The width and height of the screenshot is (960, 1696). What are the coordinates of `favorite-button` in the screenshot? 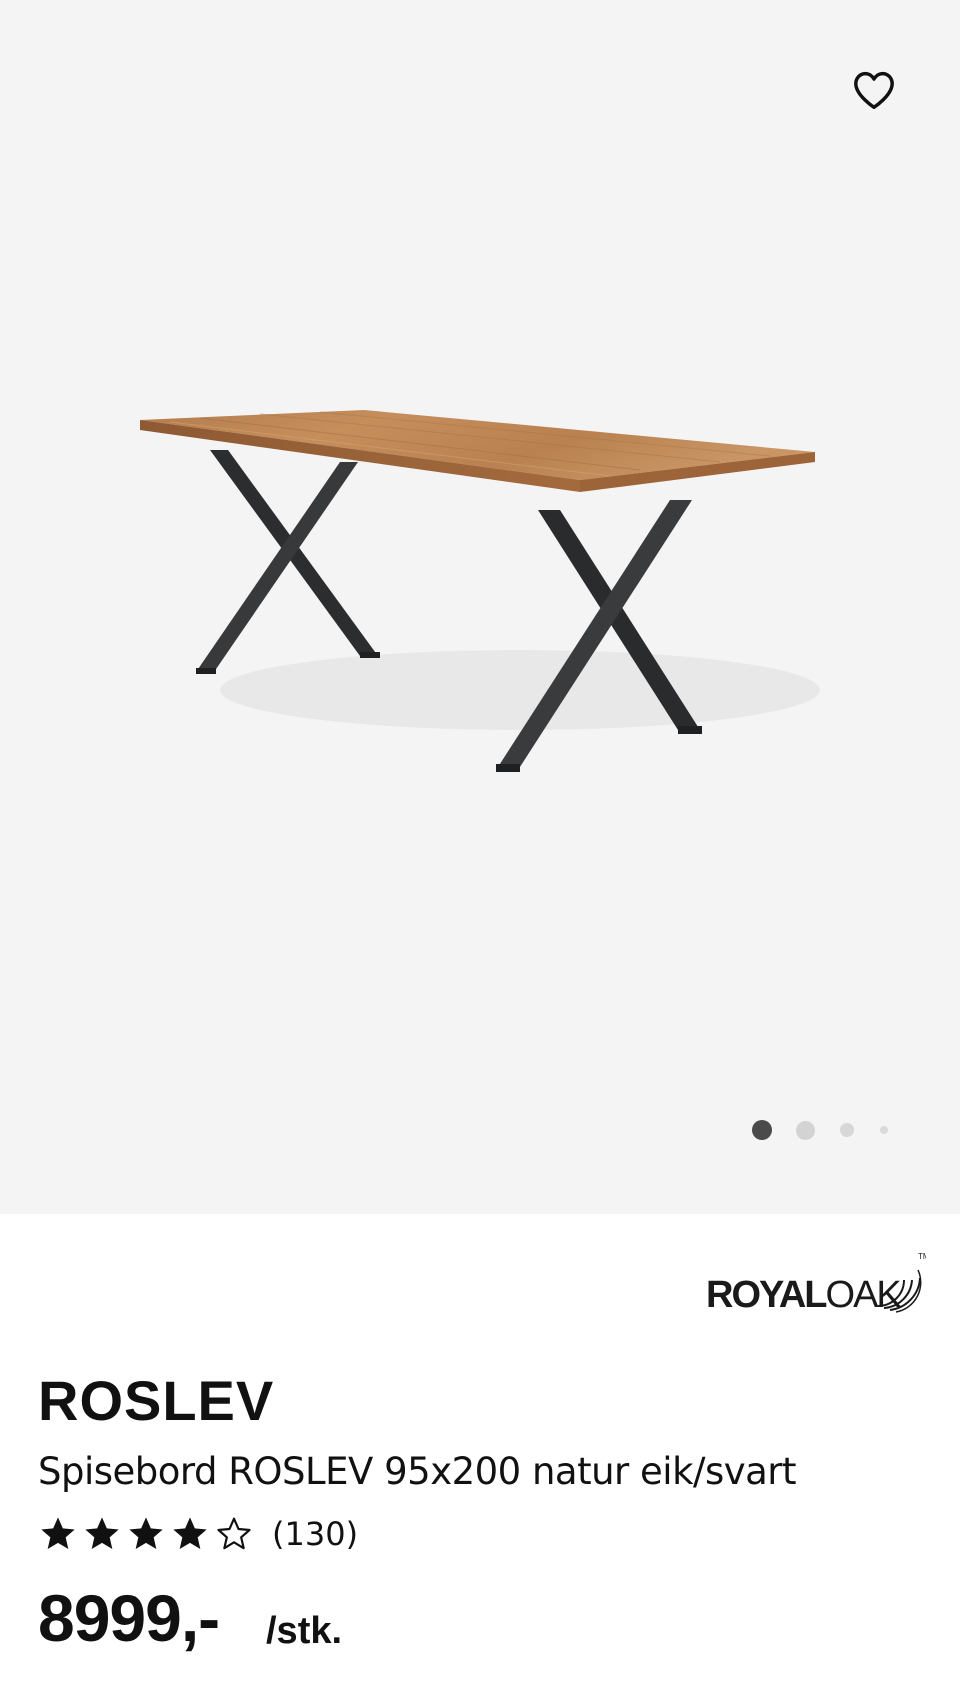 It's located at (874, 90).